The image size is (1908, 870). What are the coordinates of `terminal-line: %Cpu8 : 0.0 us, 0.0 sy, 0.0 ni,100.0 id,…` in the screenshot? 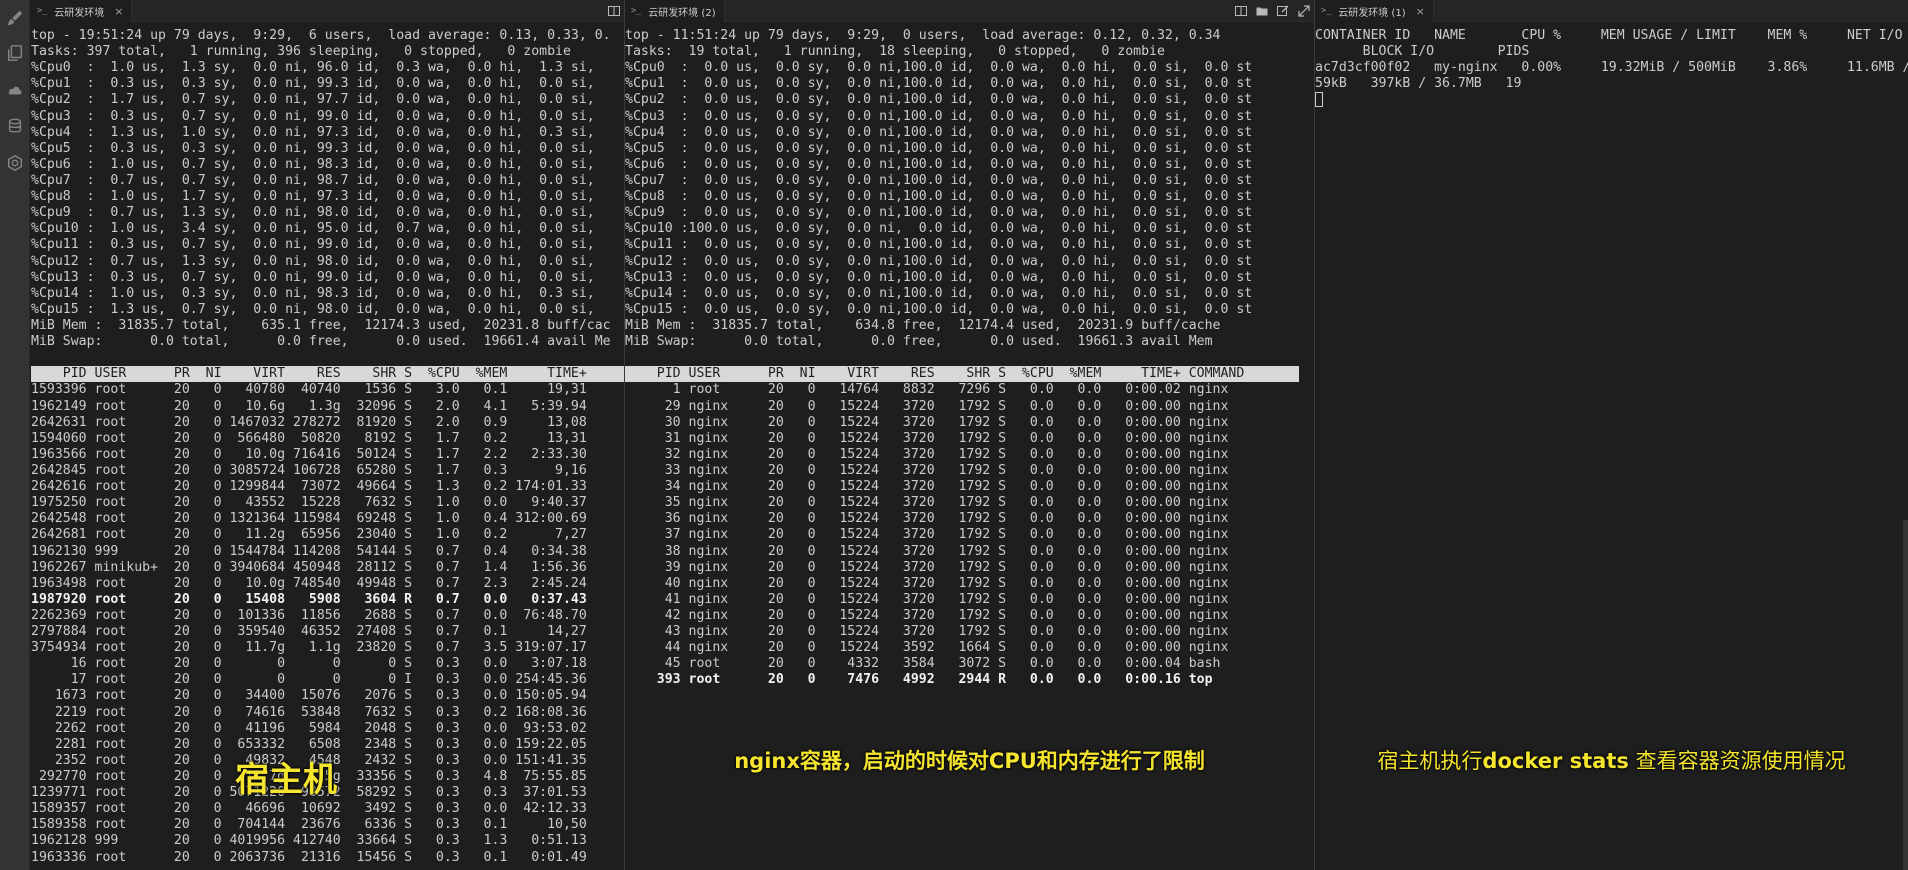 It's located at (939, 197).